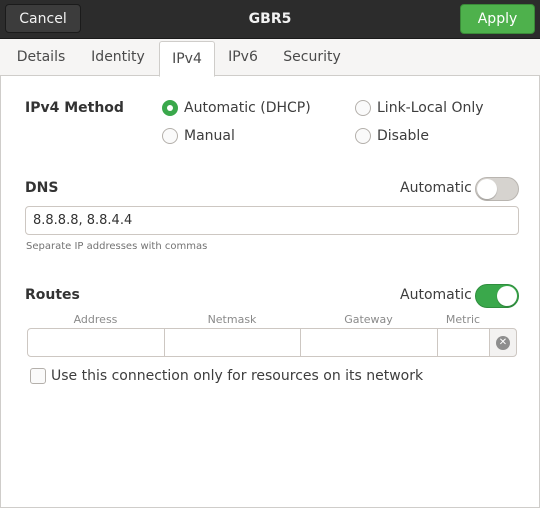 This screenshot has width=540, height=509. I want to click on column-header-netmask: Netmask, so click(232, 319).